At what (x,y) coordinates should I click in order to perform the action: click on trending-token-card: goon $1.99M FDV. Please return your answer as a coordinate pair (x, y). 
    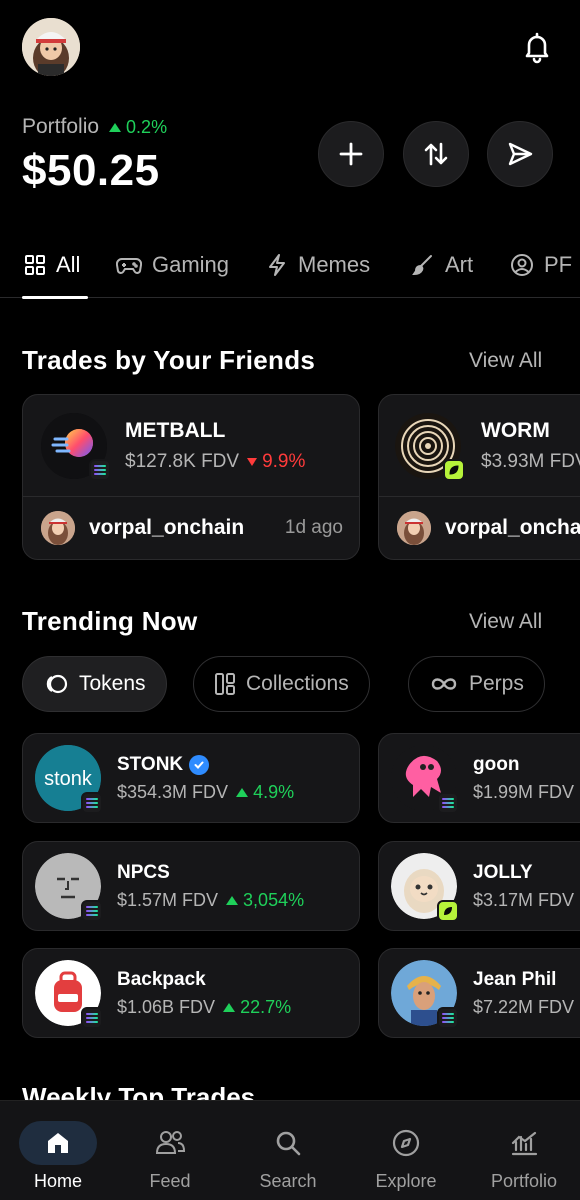
    Looking at the image, I should click on (479, 778).